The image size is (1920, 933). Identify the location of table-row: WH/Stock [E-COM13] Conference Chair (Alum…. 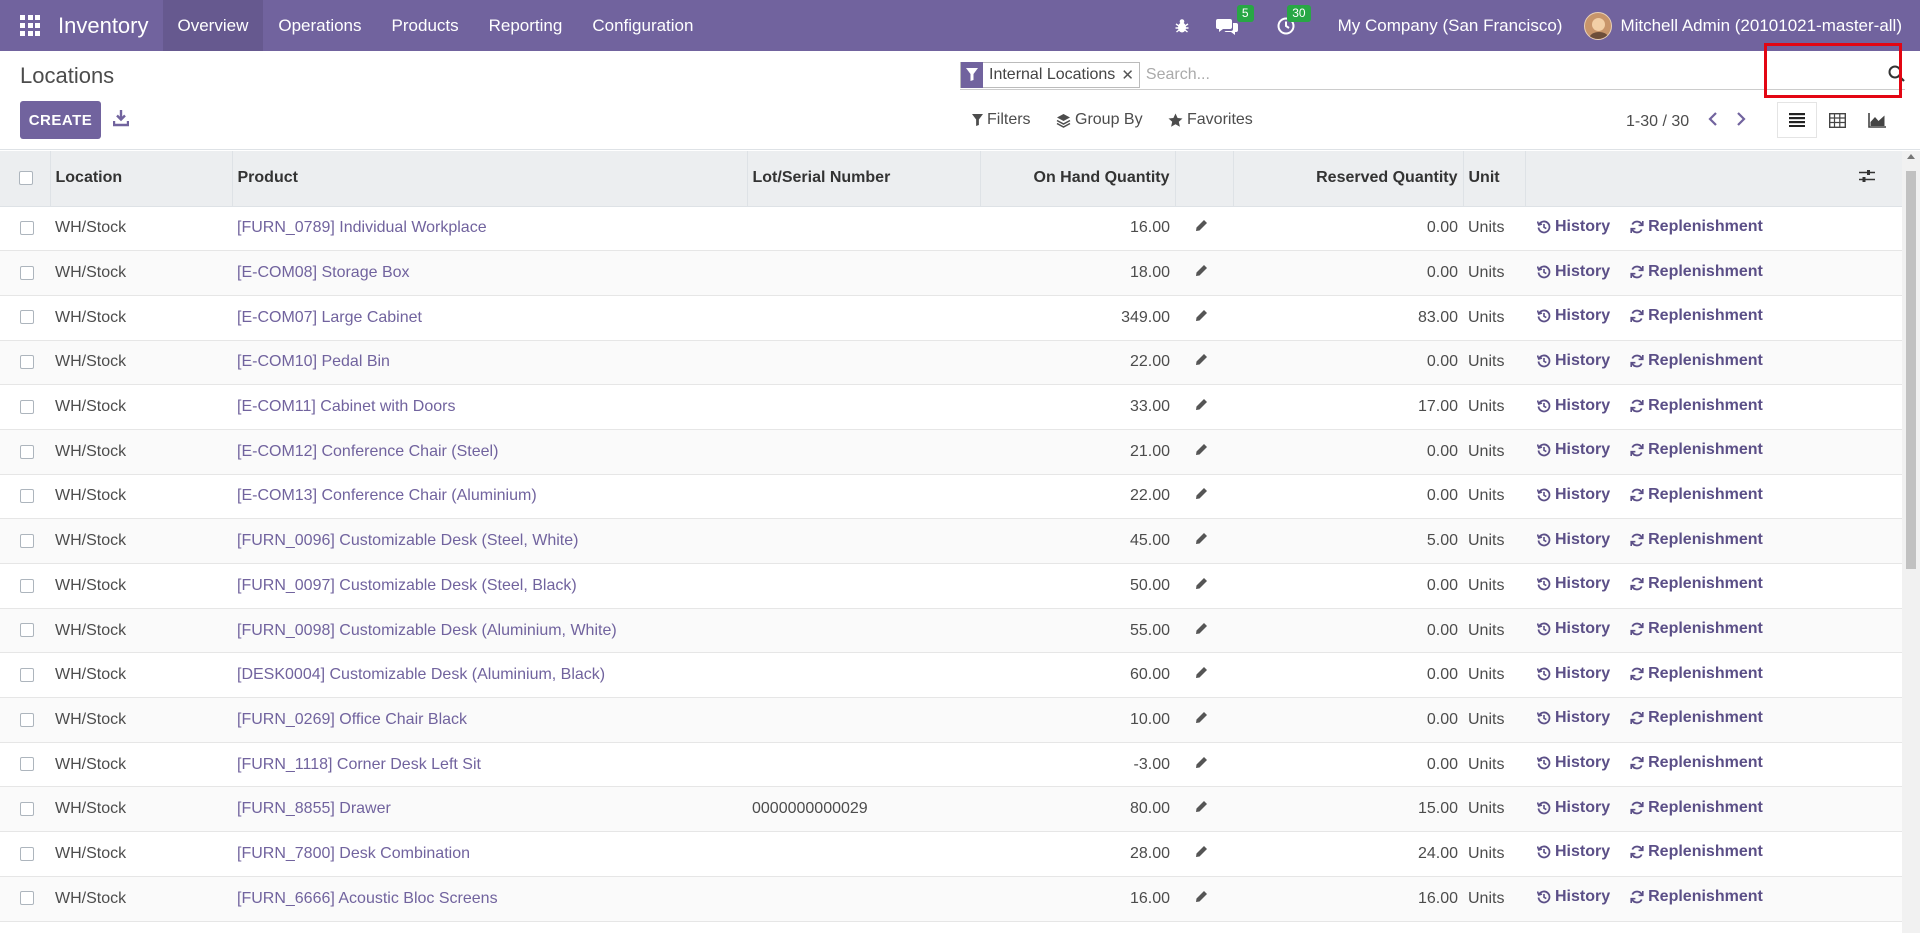
(951, 496).